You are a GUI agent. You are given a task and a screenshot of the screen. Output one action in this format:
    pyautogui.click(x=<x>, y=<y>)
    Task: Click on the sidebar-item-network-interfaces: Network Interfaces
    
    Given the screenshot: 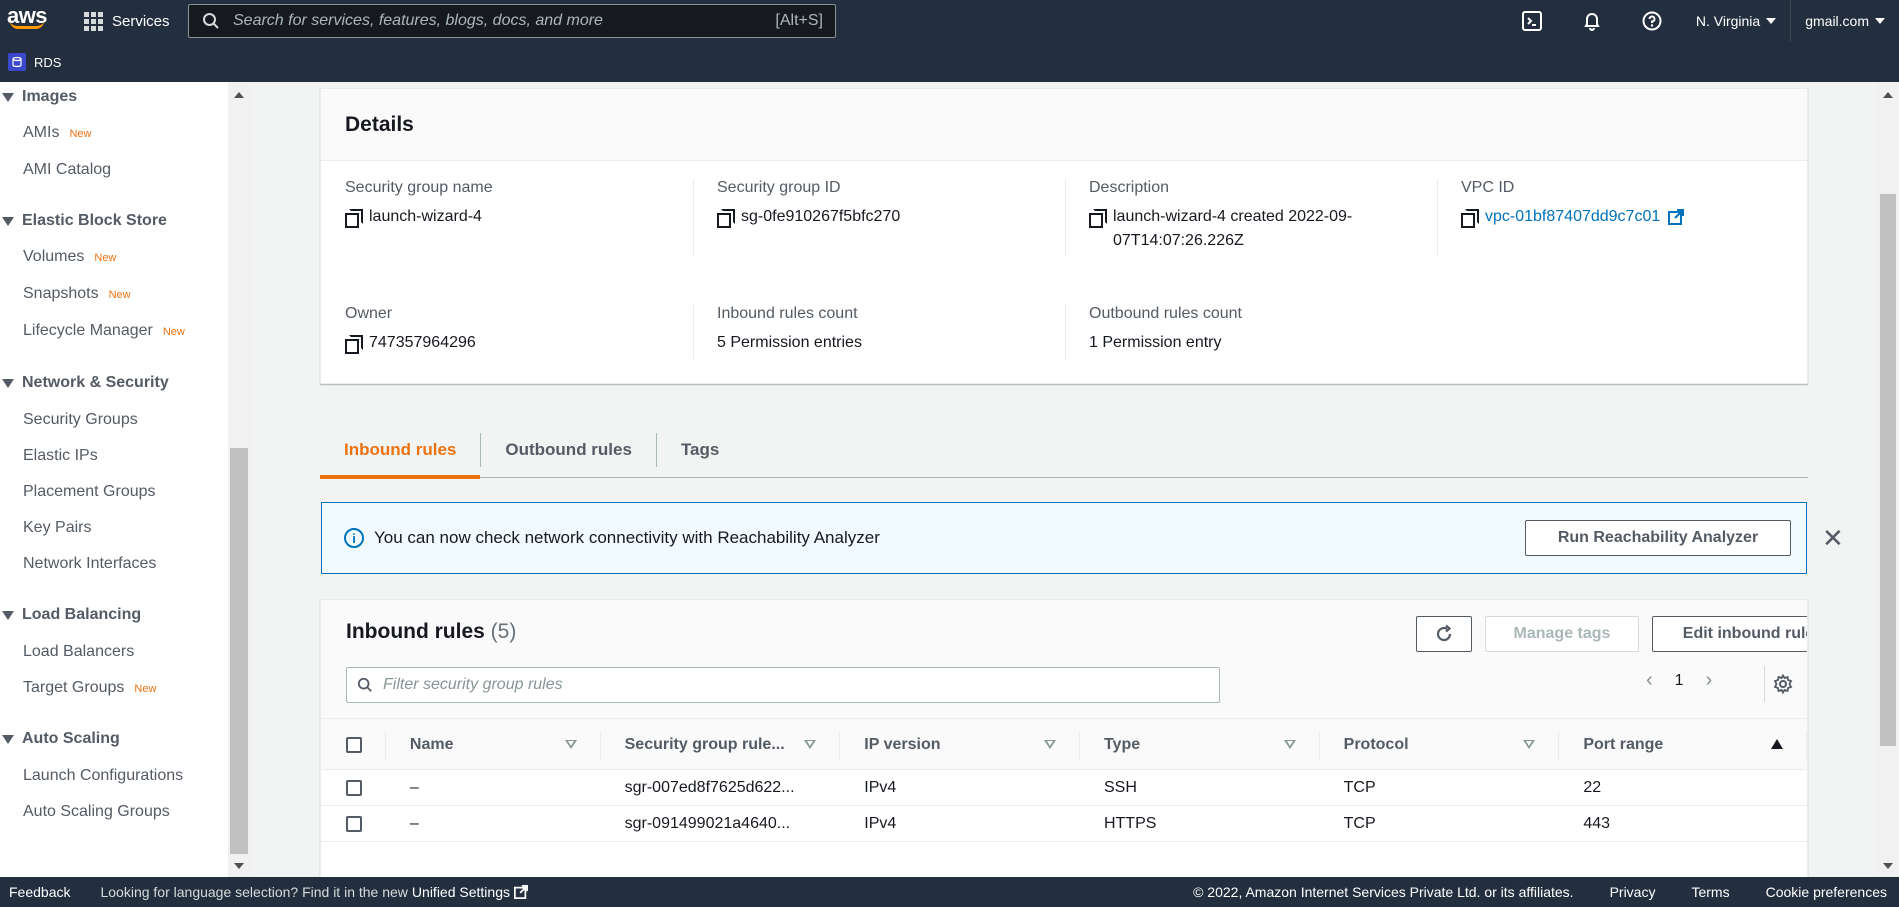 What is the action you would take?
    pyautogui.click(x=89, y=564)
    